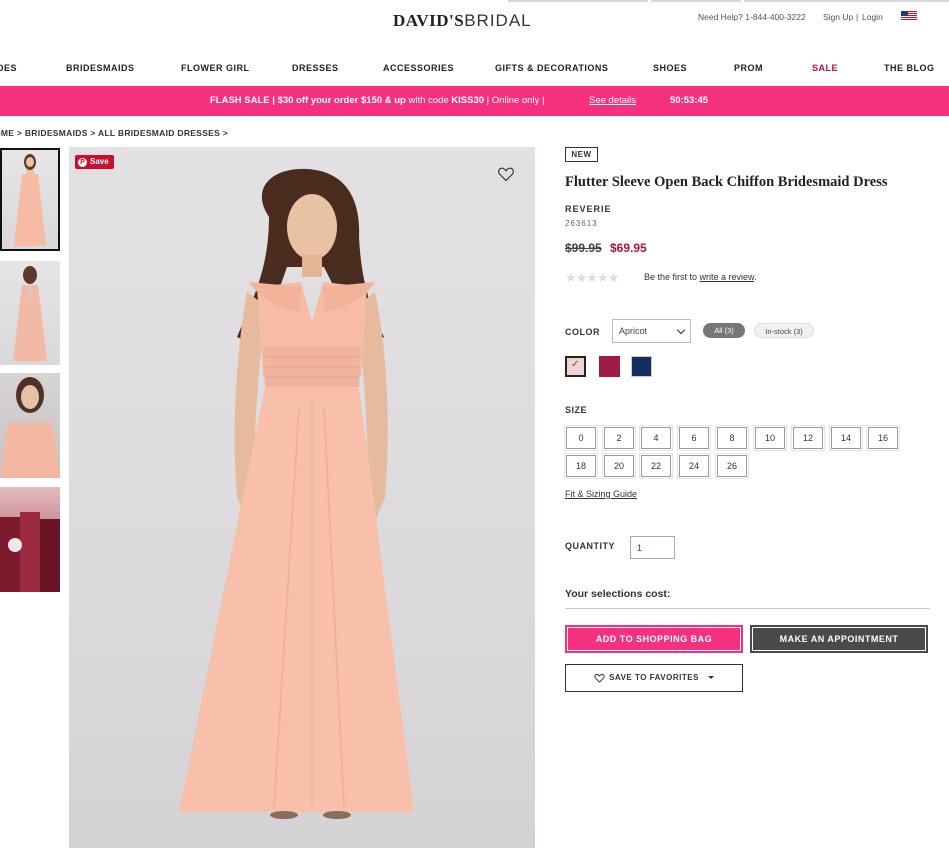 Image resolution: width=949 pixels, height=857 pixels. Describe the element at coordinates (618, 594) in the screenshot. I see `selections-cost-label: Your selections cost:` at that location.